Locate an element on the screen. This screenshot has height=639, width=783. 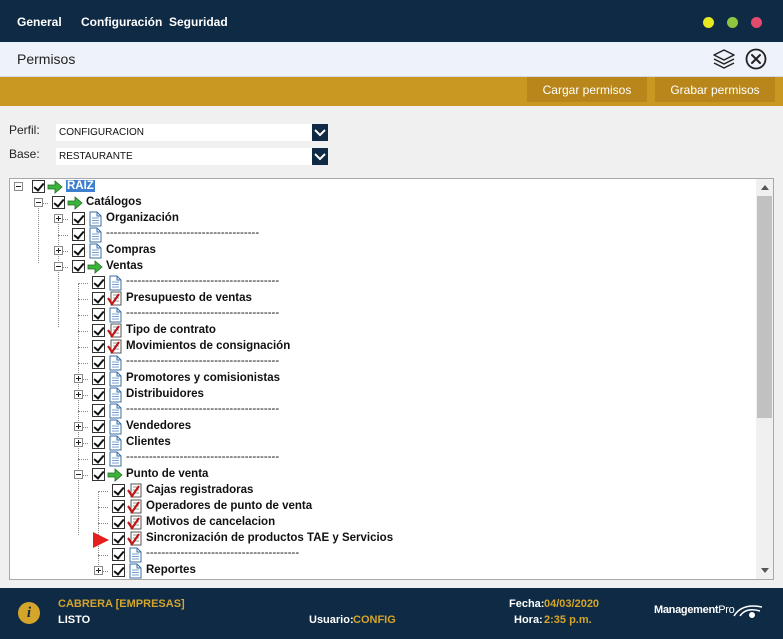
tree-node: Cajas registradoras is located at coordinates (380, 491).